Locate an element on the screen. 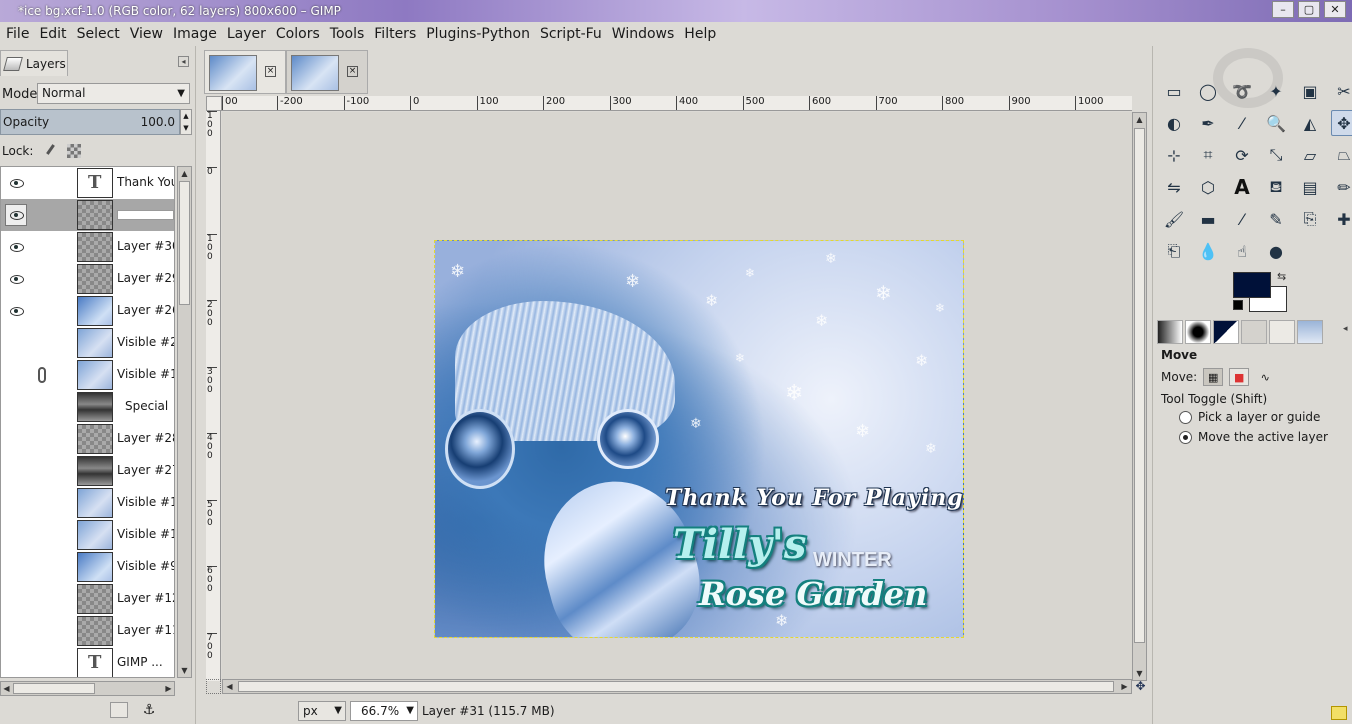 The height and width of the screenshot is (724, 1352). text-tool-icon: A is located at coordinates (1242, 187).